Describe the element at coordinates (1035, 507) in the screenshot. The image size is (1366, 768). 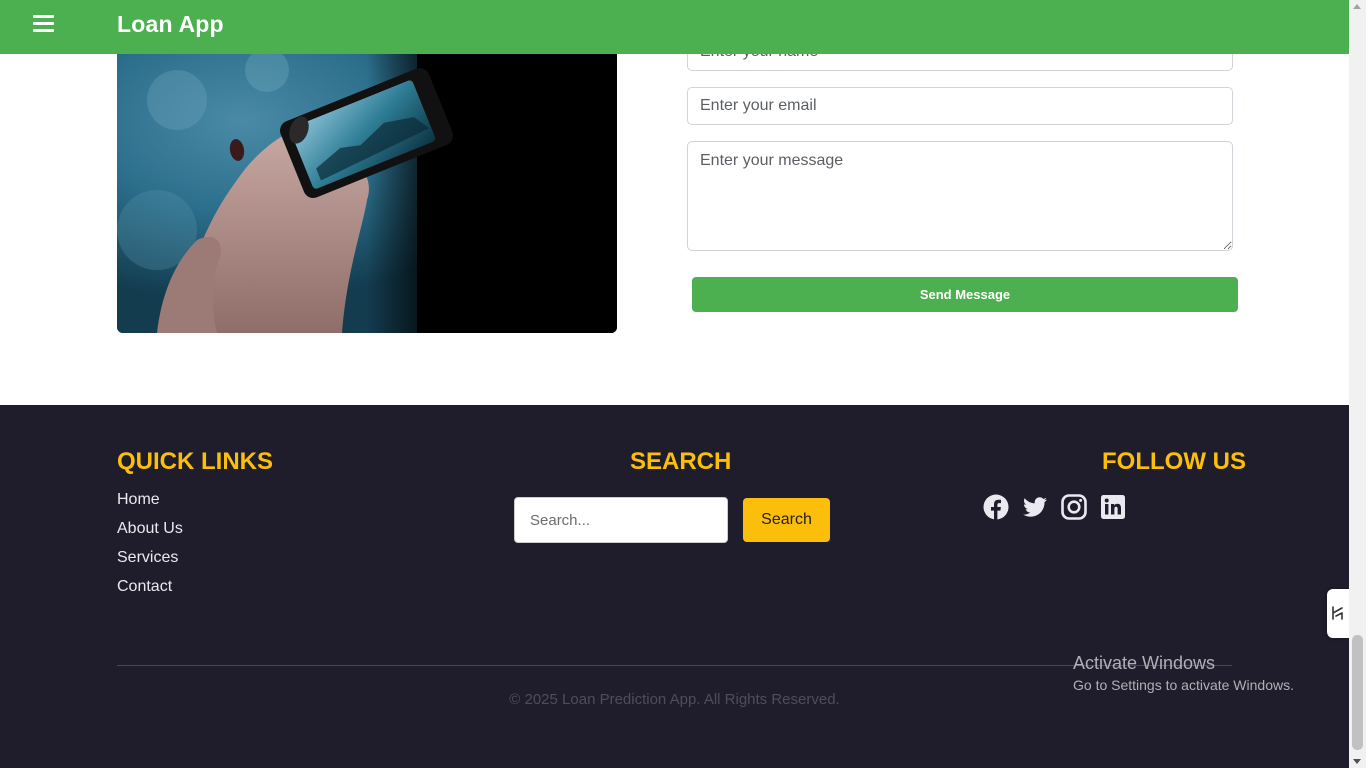
I see `twitter-icon` at that location.